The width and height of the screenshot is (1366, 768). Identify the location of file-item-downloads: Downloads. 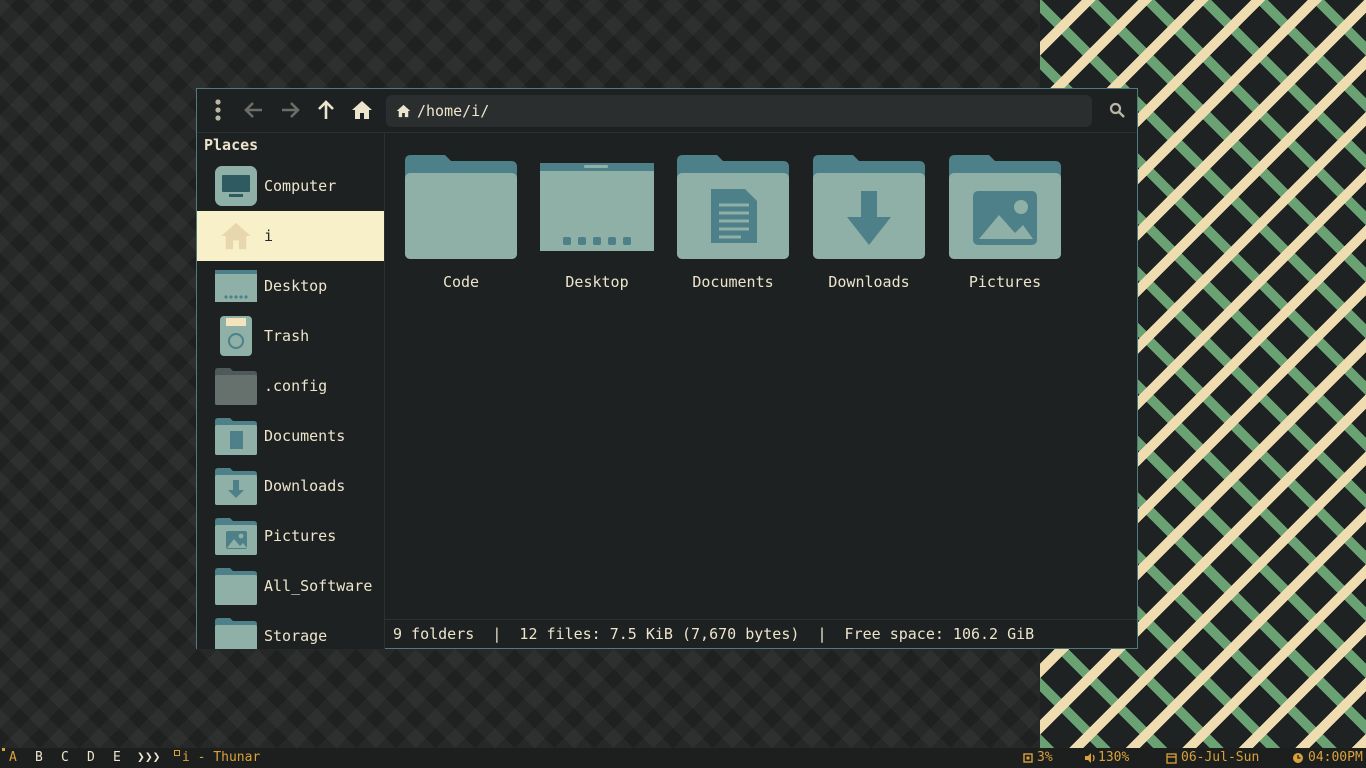
(869, 222).